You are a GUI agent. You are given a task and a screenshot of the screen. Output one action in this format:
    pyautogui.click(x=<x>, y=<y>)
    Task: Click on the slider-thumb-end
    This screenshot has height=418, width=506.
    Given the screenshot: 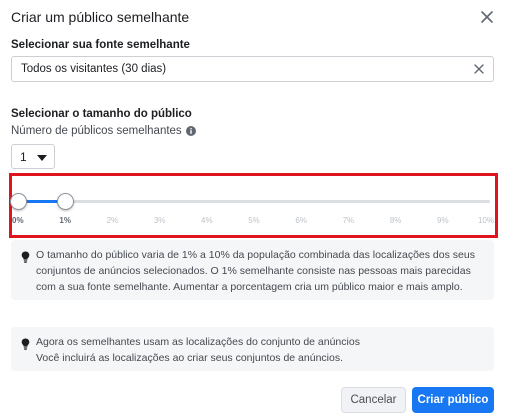 What is the action you would take?
    pyautogui.click(x=65, y=201)
    